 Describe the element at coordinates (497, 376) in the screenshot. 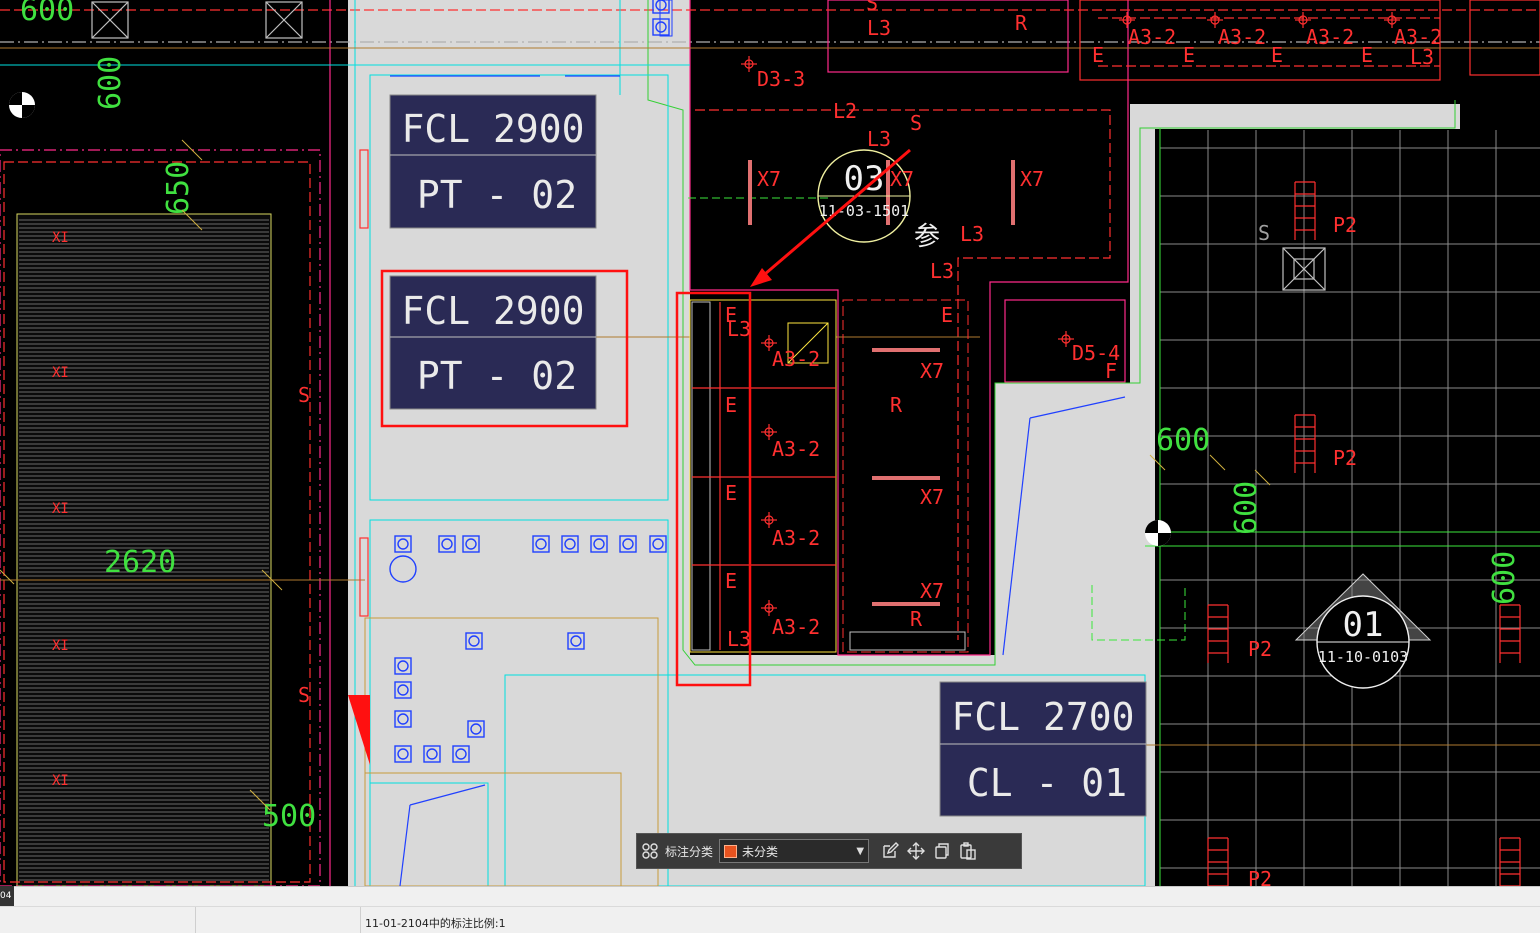

I see `tag2-material: PT - 02` at that location.